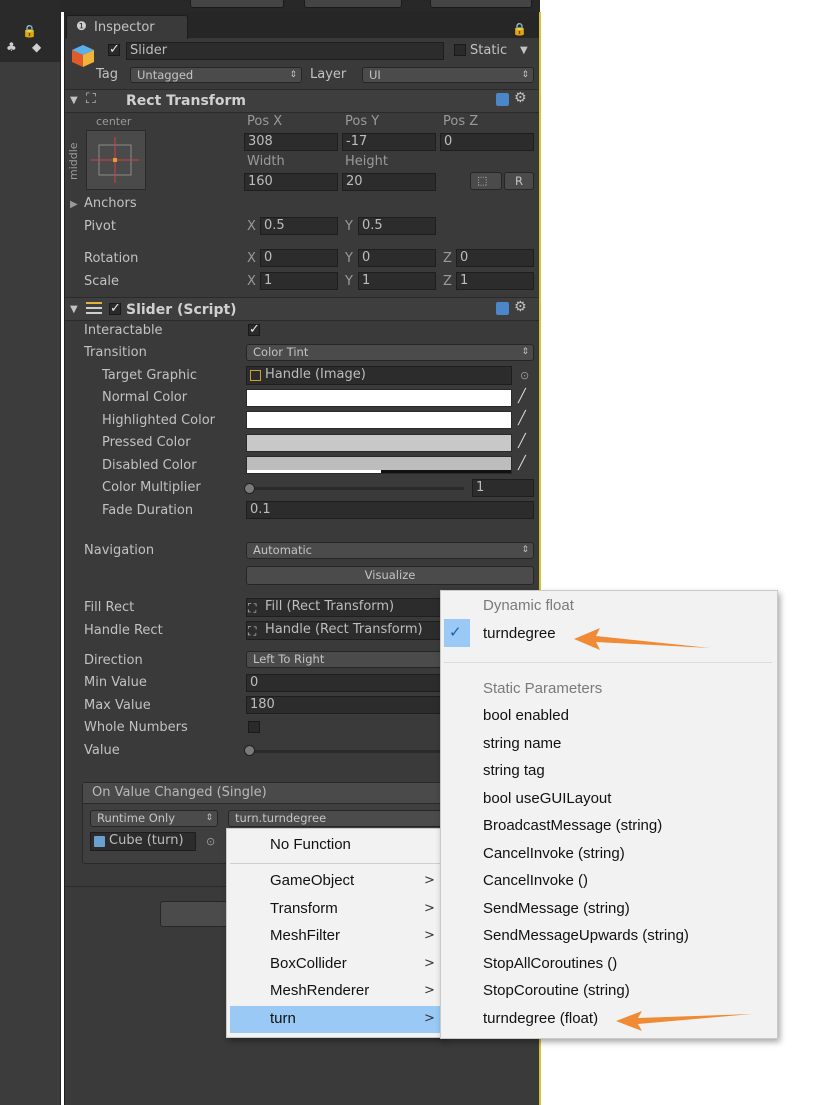  I want to click on function-dropdown: turn.turndegree, so click(338, 818).